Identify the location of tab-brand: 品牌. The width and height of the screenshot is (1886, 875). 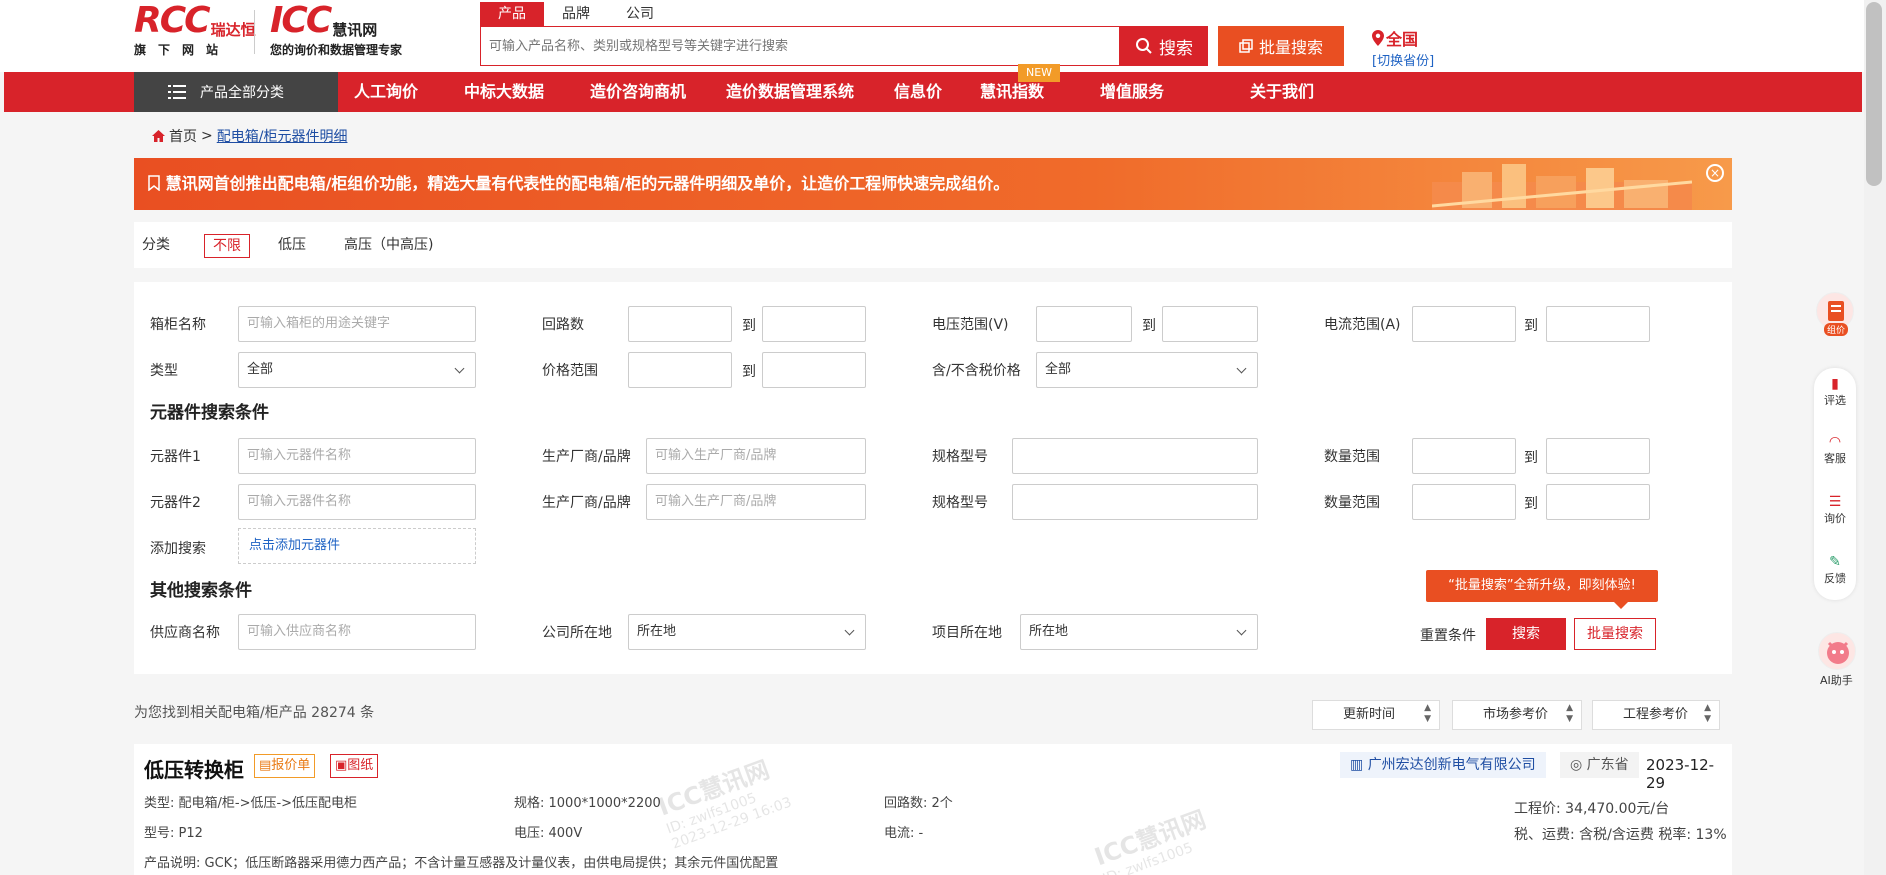
(576, 14).